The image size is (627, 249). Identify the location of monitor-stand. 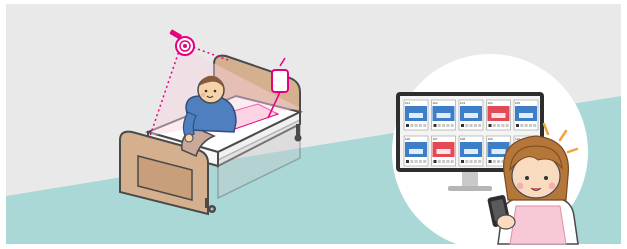
(470, 188).